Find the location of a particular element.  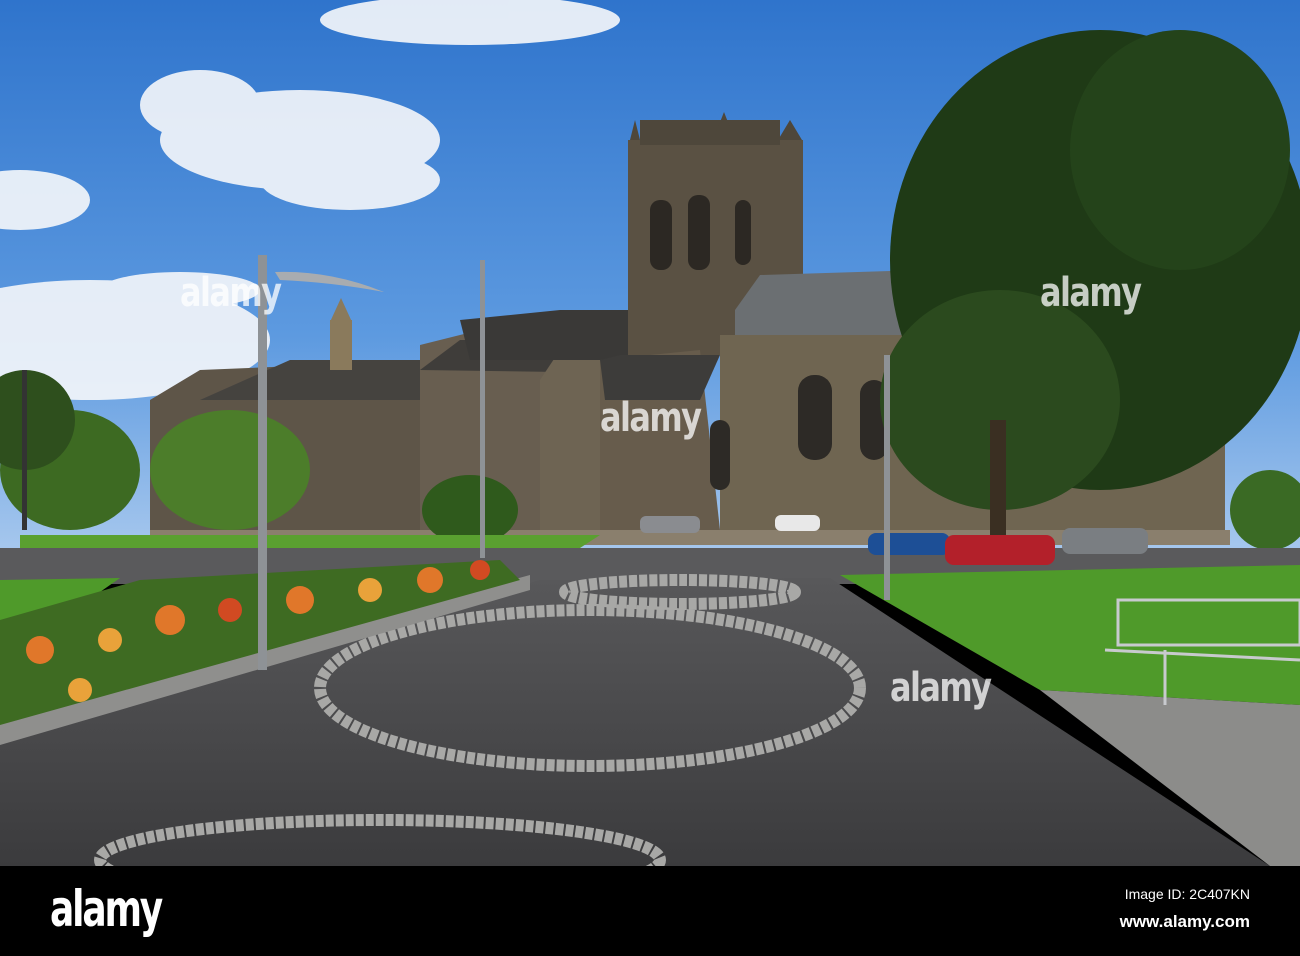

alamy-logo: alamy is located at coordinates (106, 909).